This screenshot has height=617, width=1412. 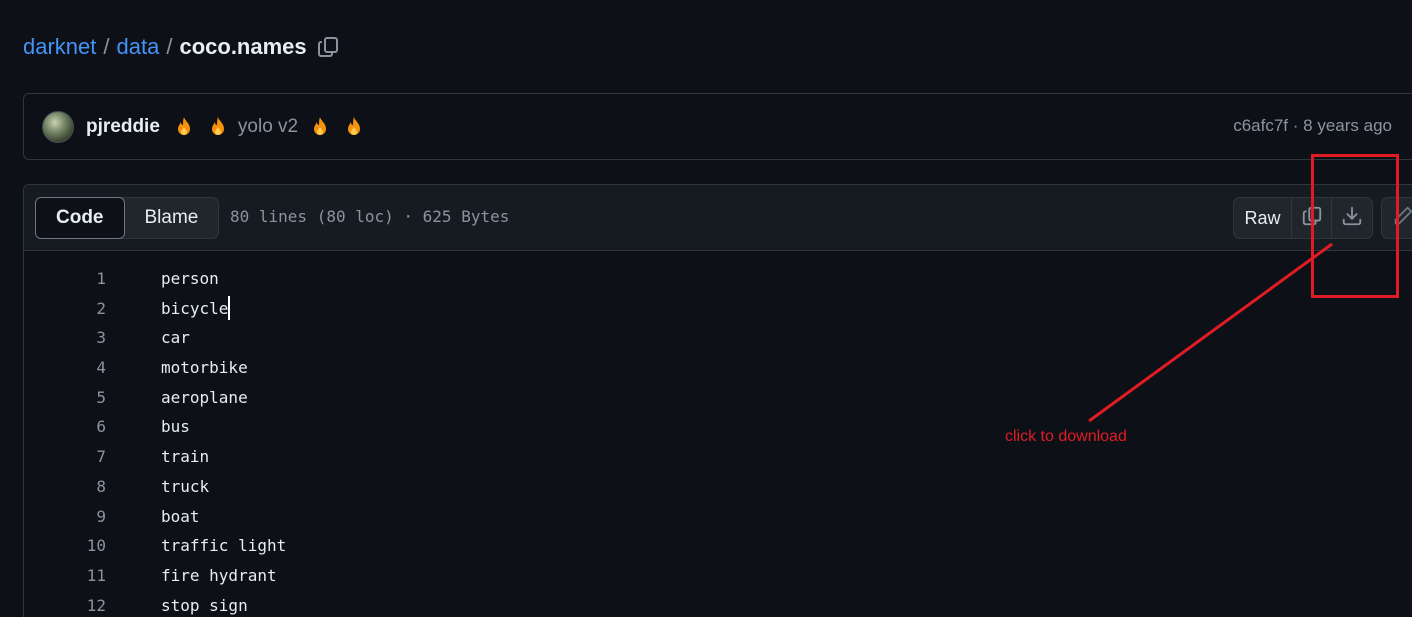 I want to click on code-line: 7 train, so click(x=718, y=457).